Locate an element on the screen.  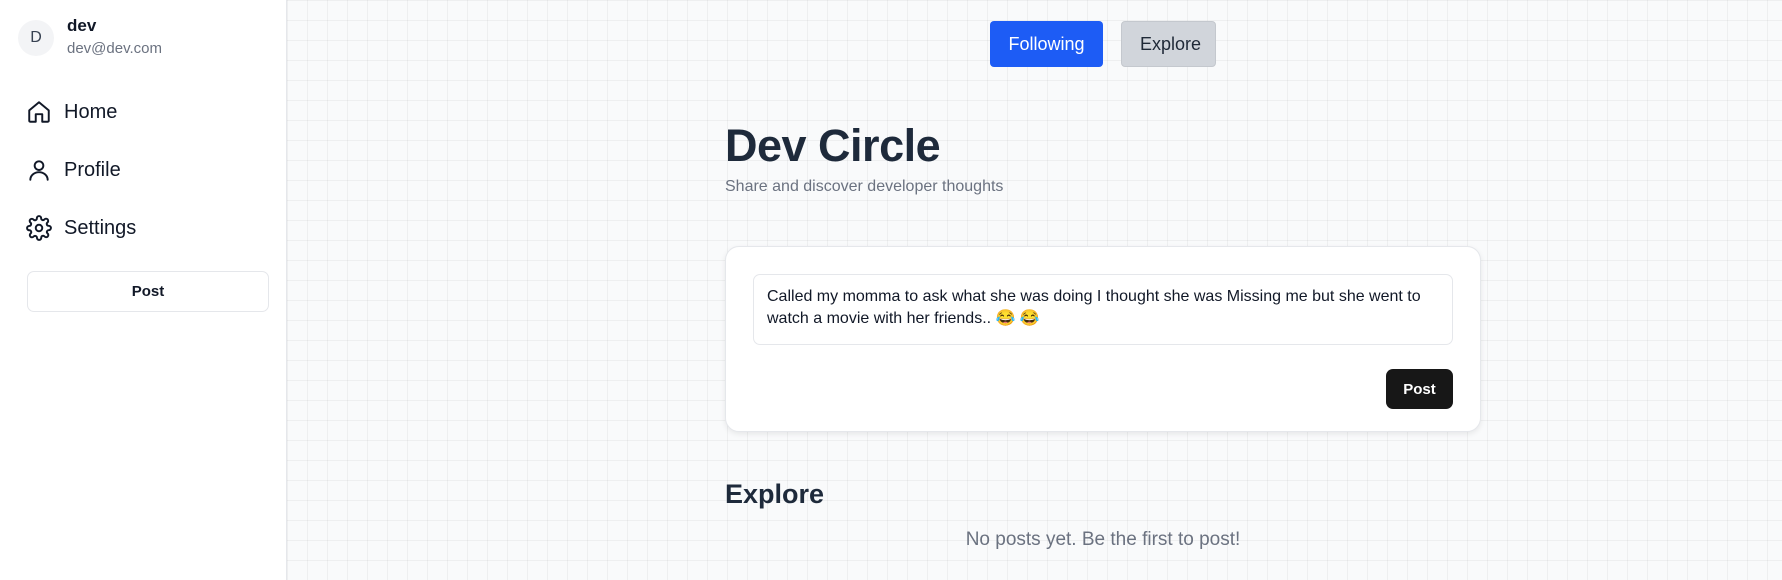
empty-feed-message: No posts yet. Be the first to post! is located at coordinates (1103, 539).